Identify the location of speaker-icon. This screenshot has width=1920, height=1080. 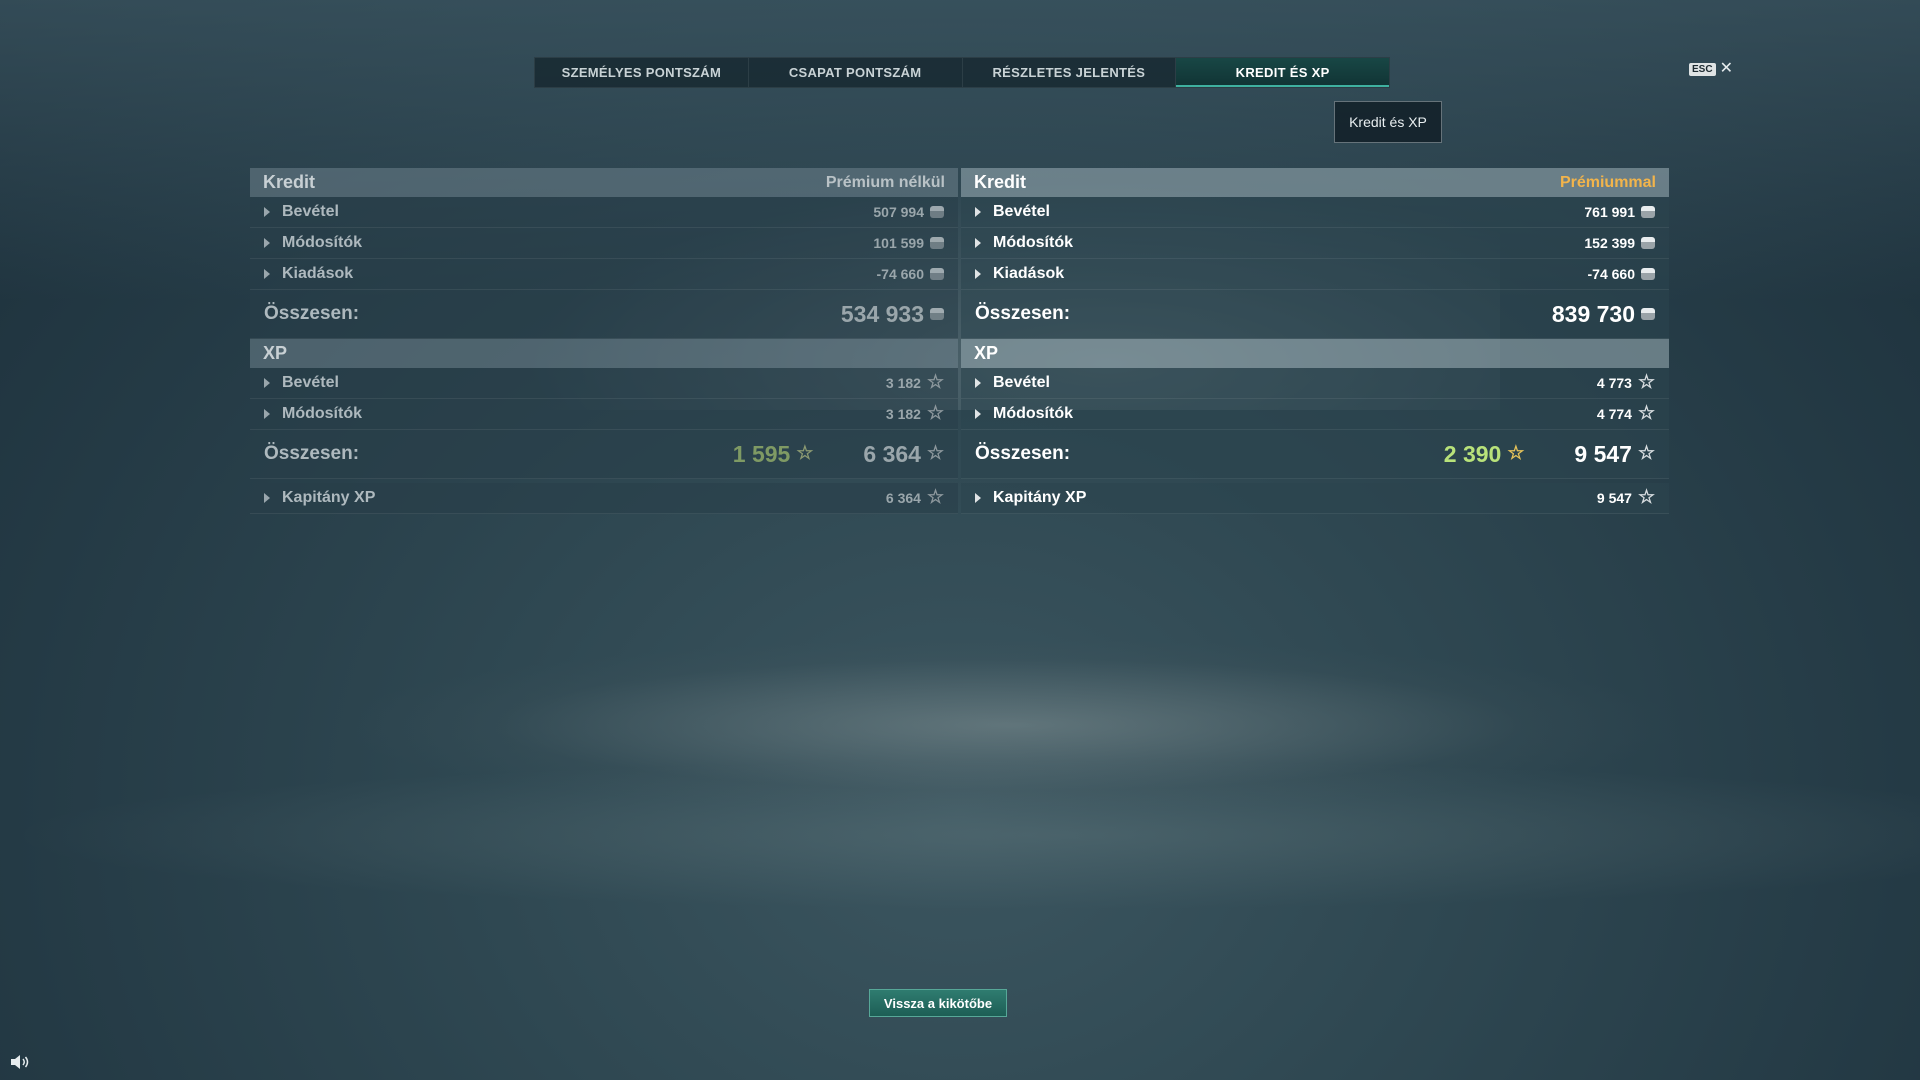
(20, 1062).